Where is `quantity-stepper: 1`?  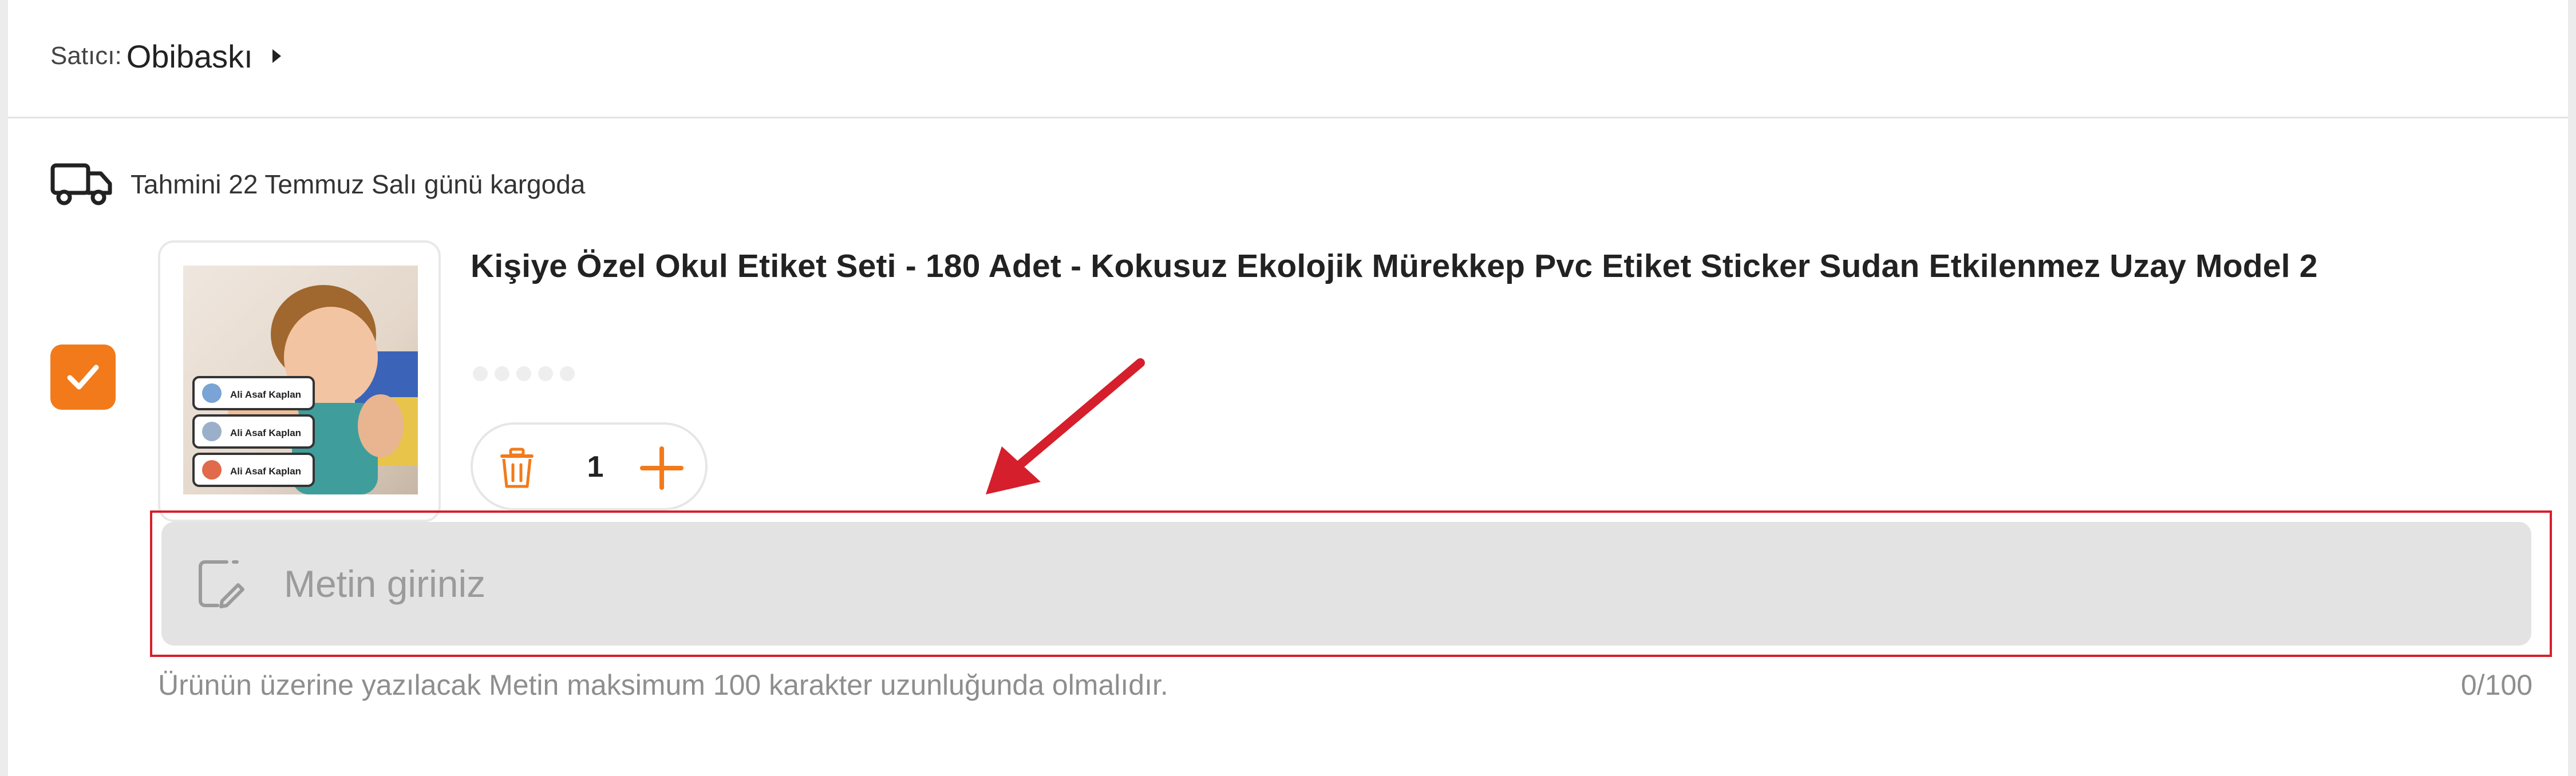
quantity-stepper: 1 is located at coordinates (589, 466).